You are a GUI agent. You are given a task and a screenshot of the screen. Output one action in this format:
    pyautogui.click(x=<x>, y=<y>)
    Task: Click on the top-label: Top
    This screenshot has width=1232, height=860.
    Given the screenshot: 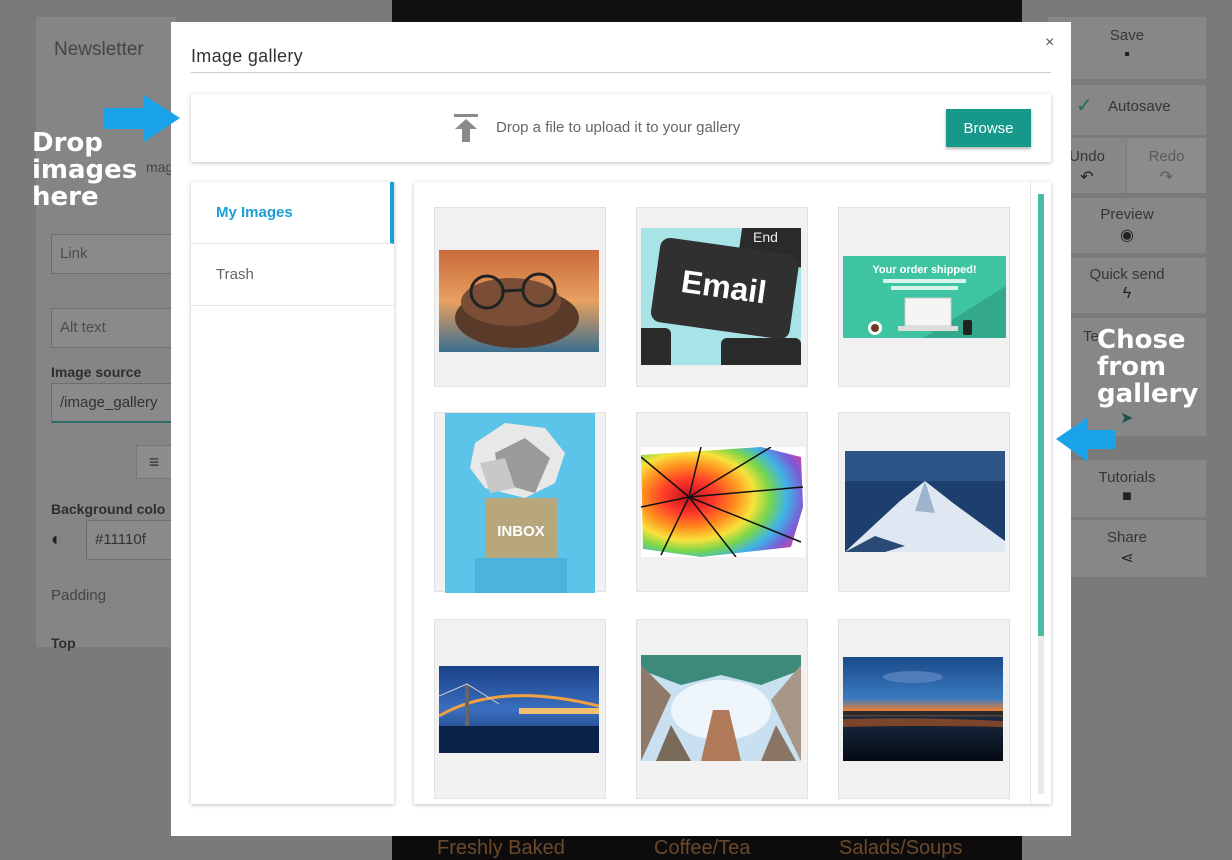 What is the action you would take?
    pyautogui.click(x=63, y=643)
    